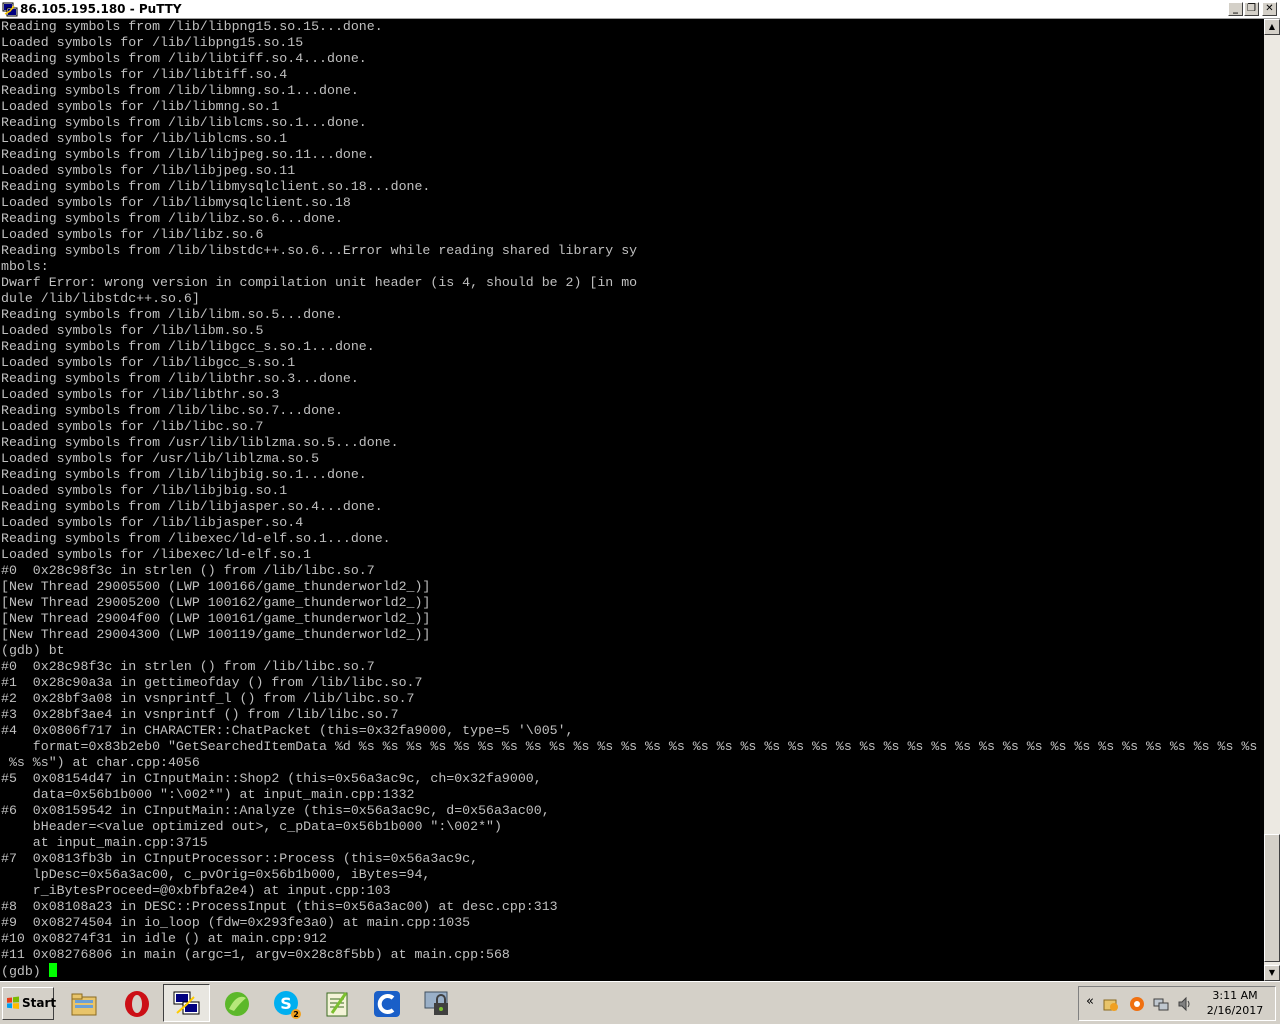 The width and height of the screenshot is (1280, 1024). I want to click on tray-badge-icon, so click(1111, 1004).